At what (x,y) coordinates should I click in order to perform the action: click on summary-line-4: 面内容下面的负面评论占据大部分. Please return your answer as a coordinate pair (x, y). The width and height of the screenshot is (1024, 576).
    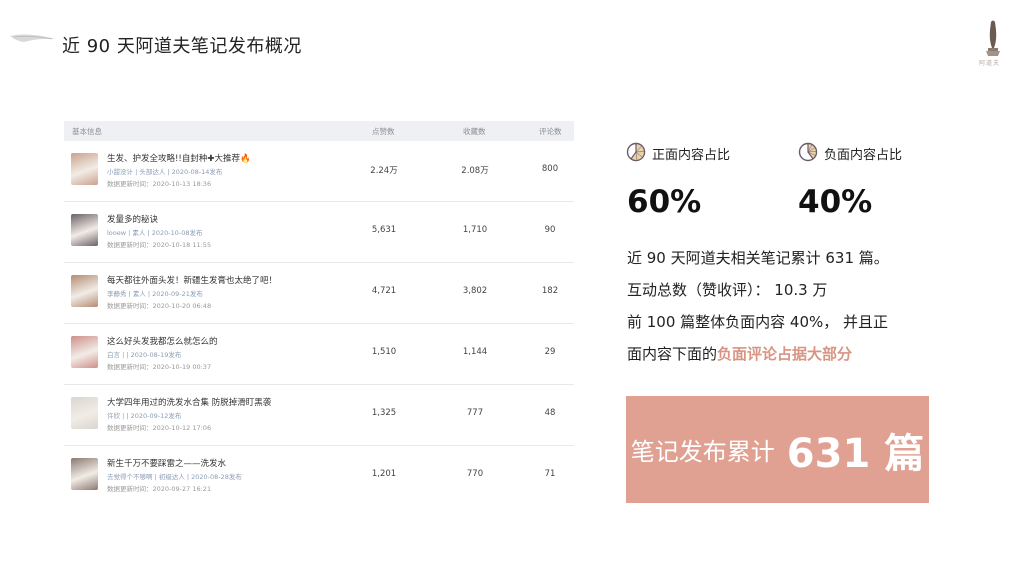
    Looking at the image, I should click on (739, 353).